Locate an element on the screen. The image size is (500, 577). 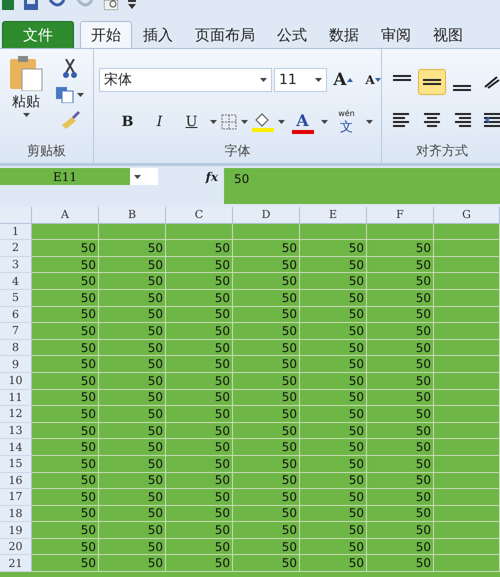
grow-font-button: A is located at coordinates (343, 80).